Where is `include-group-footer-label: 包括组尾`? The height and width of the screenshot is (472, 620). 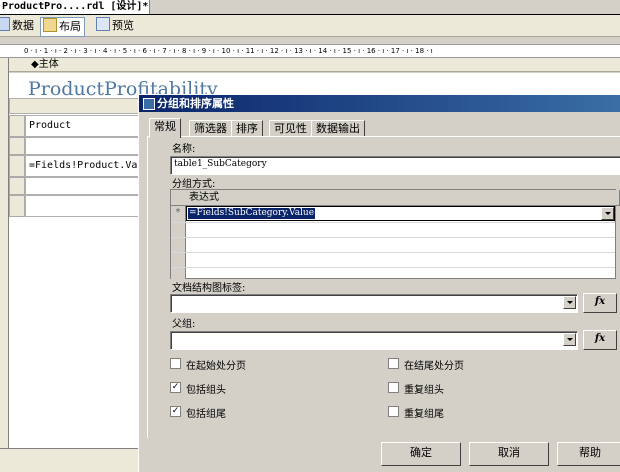
include-group-footer-label: 包括组尾 is located at coordinates (206, 412).